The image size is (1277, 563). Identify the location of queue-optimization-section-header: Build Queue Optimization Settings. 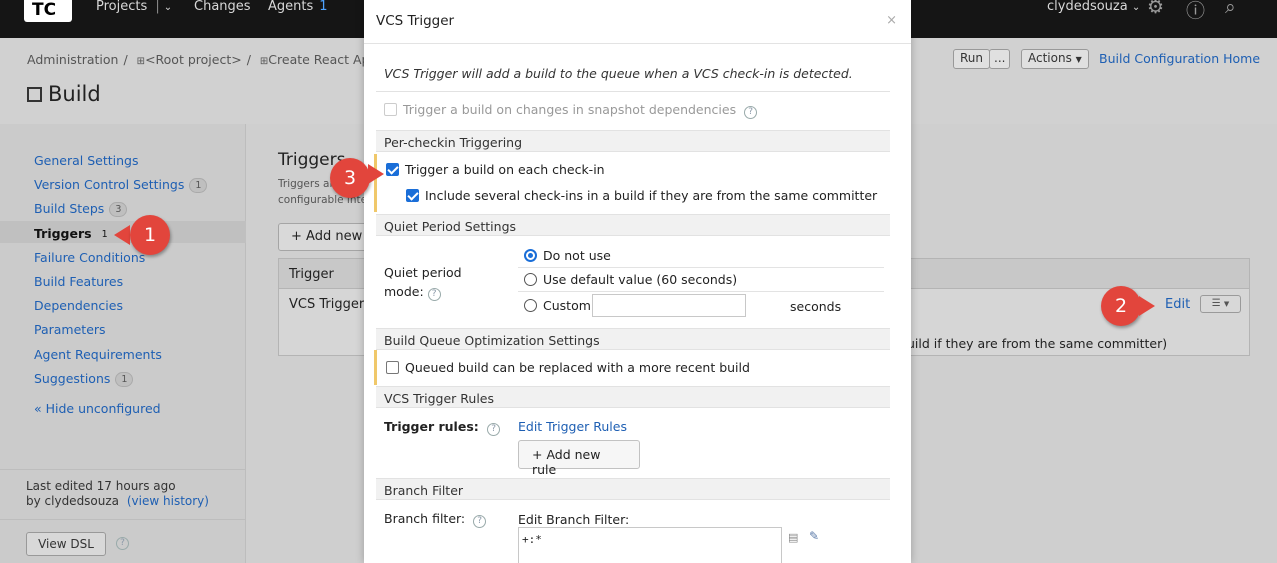
(633, 339).